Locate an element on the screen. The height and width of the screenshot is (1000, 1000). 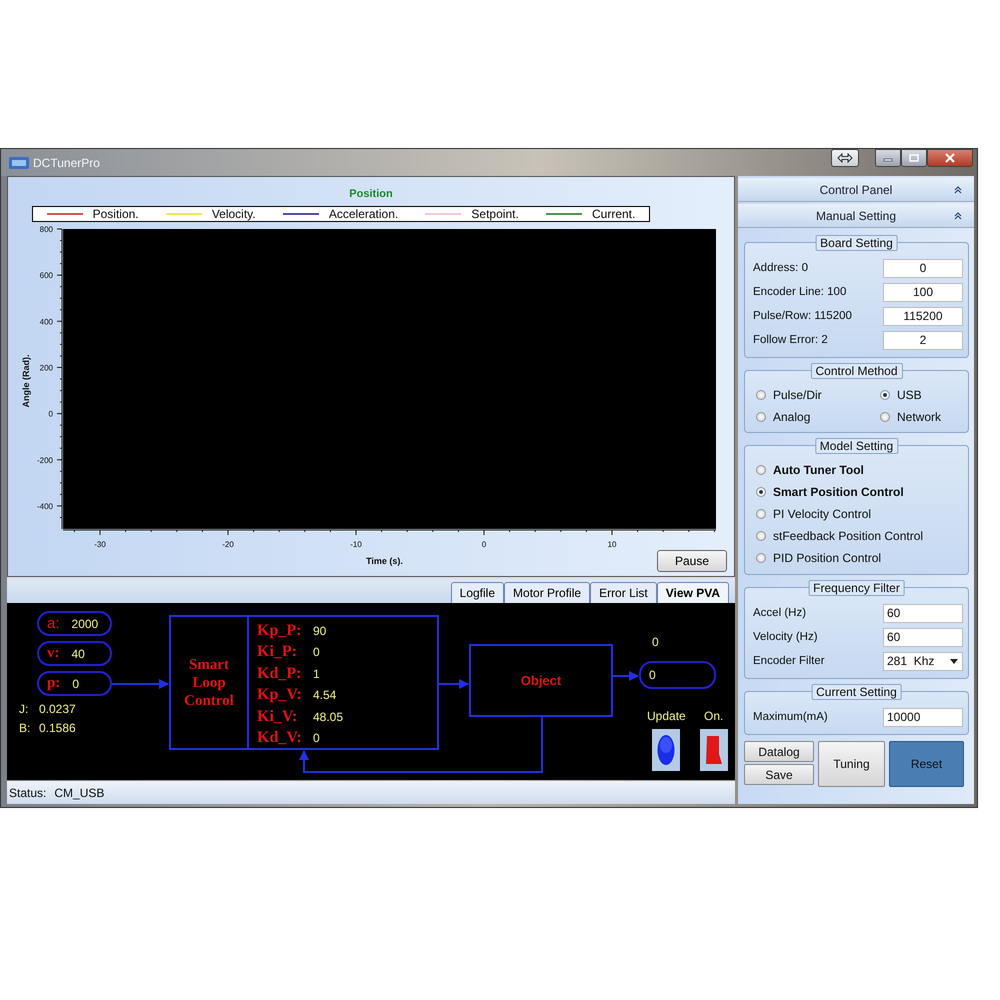
inertia-label: J: is located at coordinates (23, 709).